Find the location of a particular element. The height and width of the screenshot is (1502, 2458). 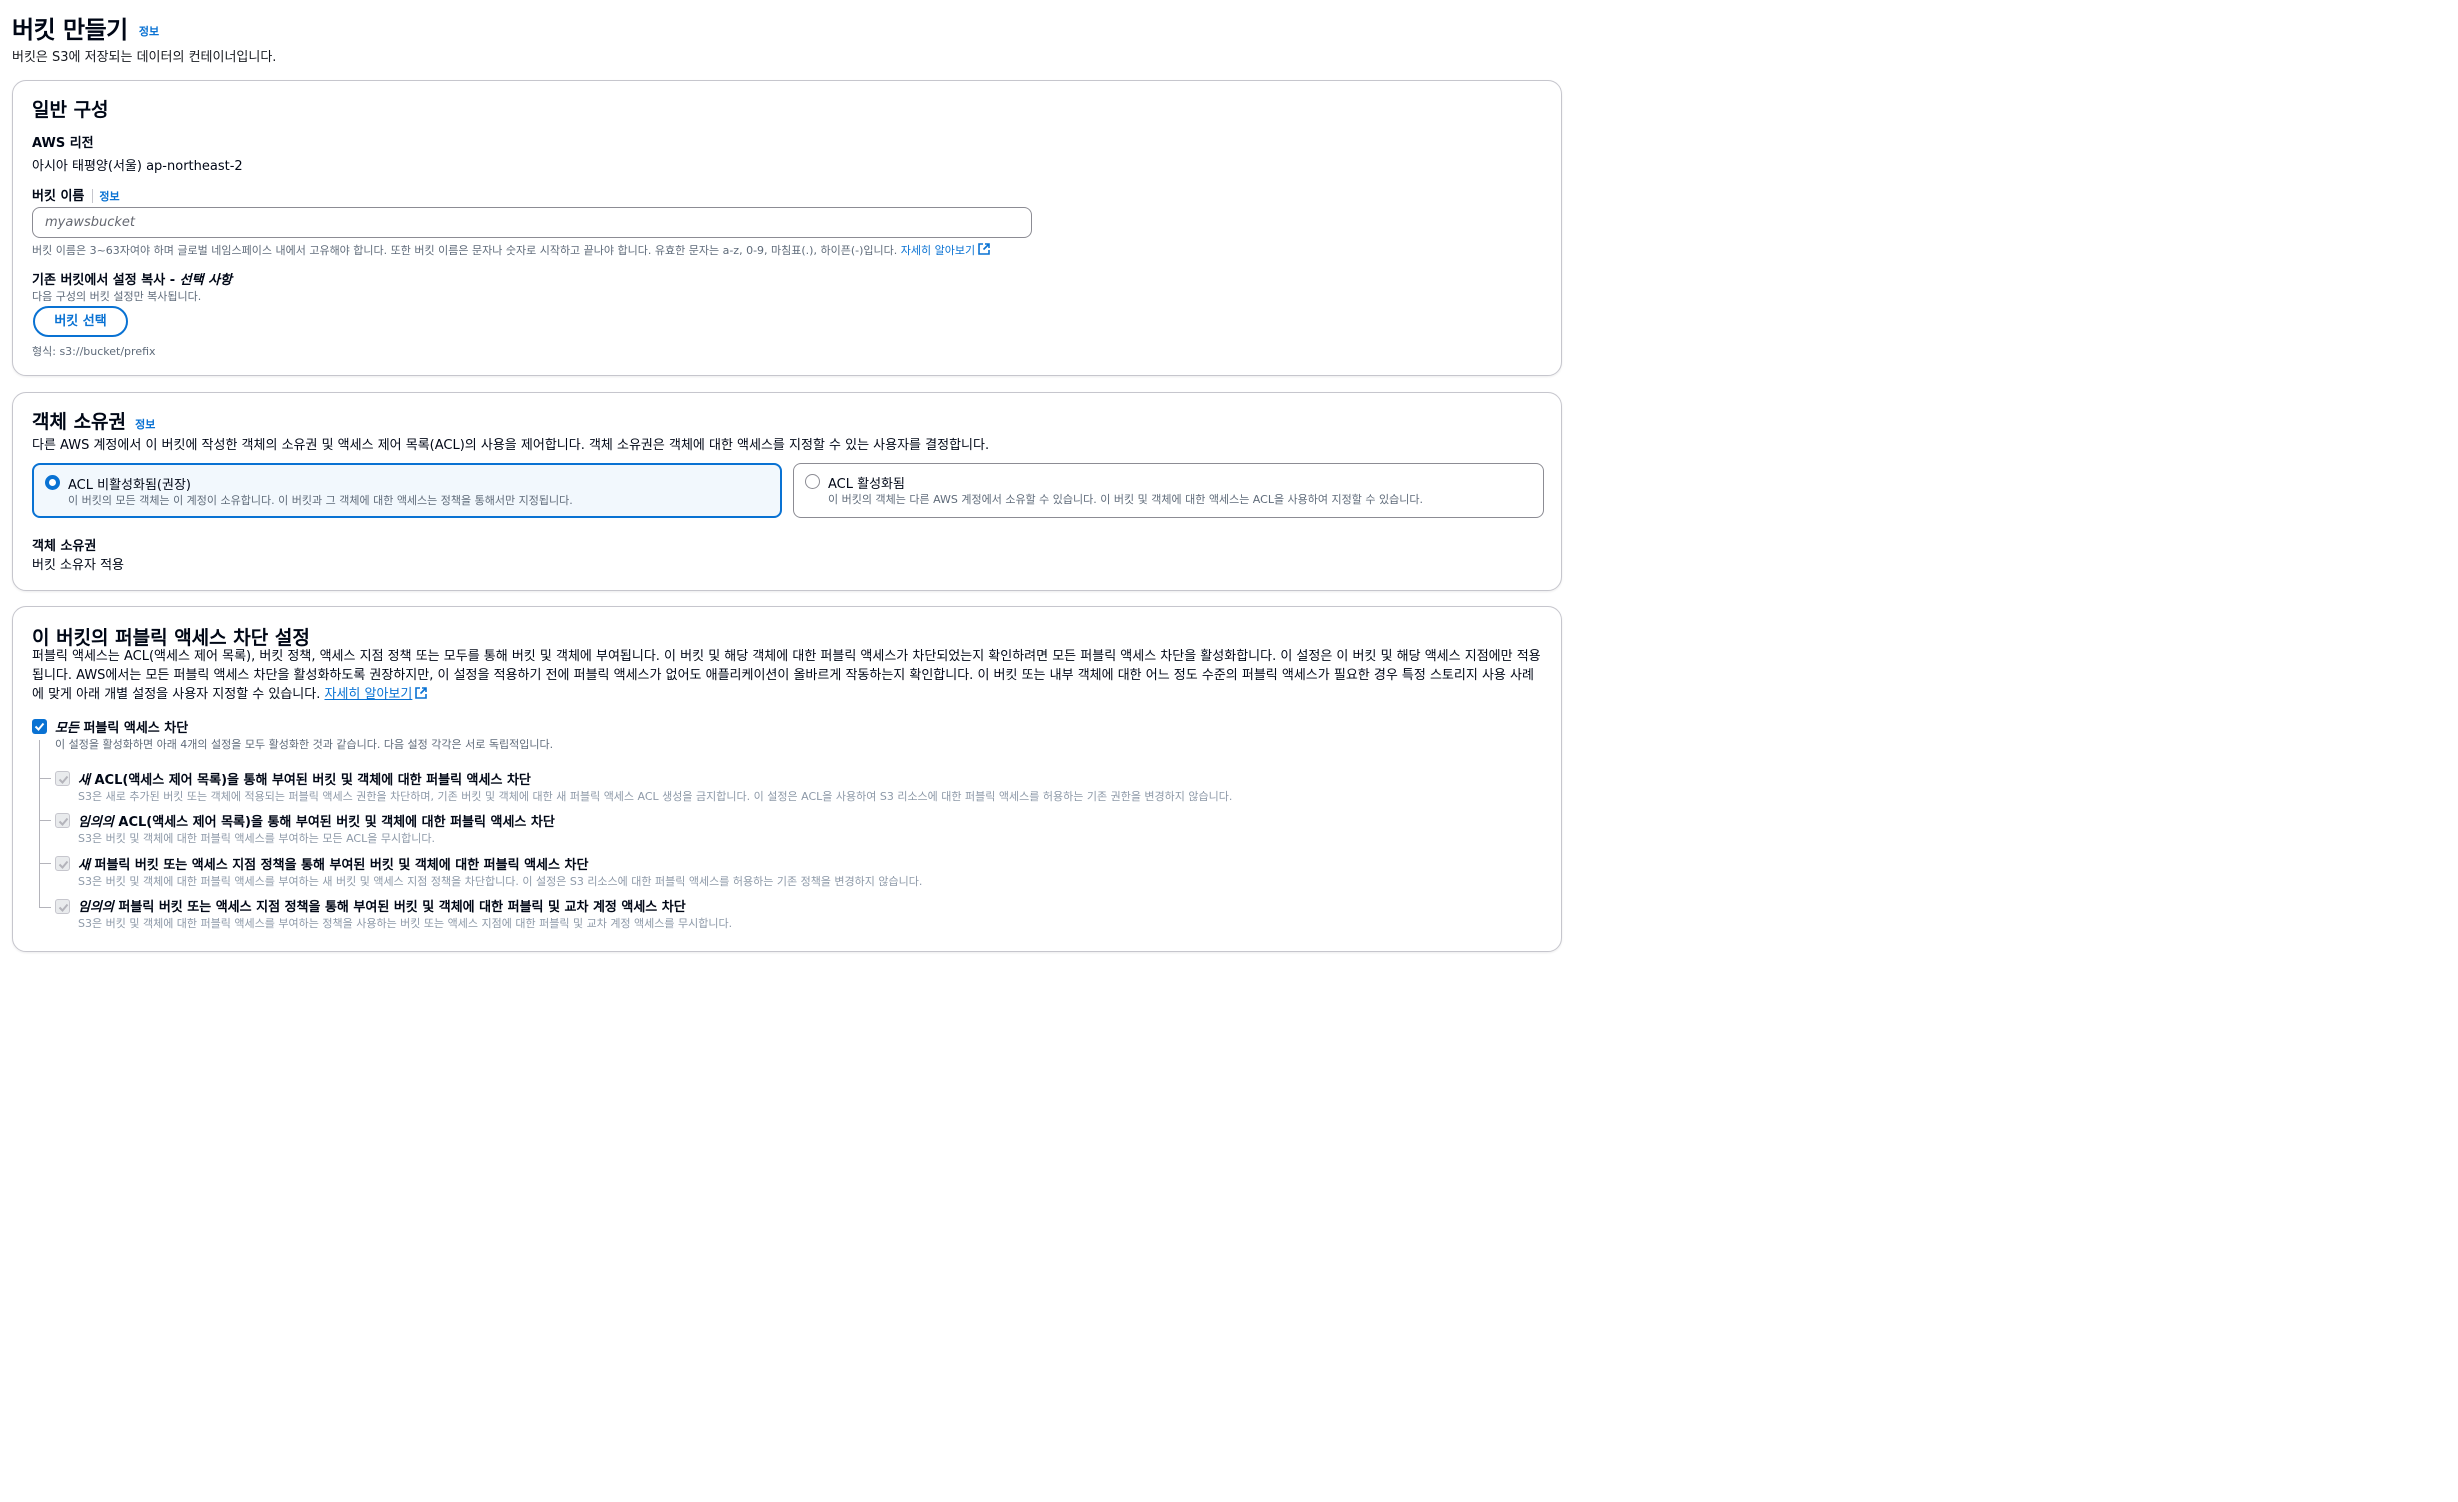

block-all-label-rest: 퍼블릭 액세스 차단 is located at coordinates (133, 728).